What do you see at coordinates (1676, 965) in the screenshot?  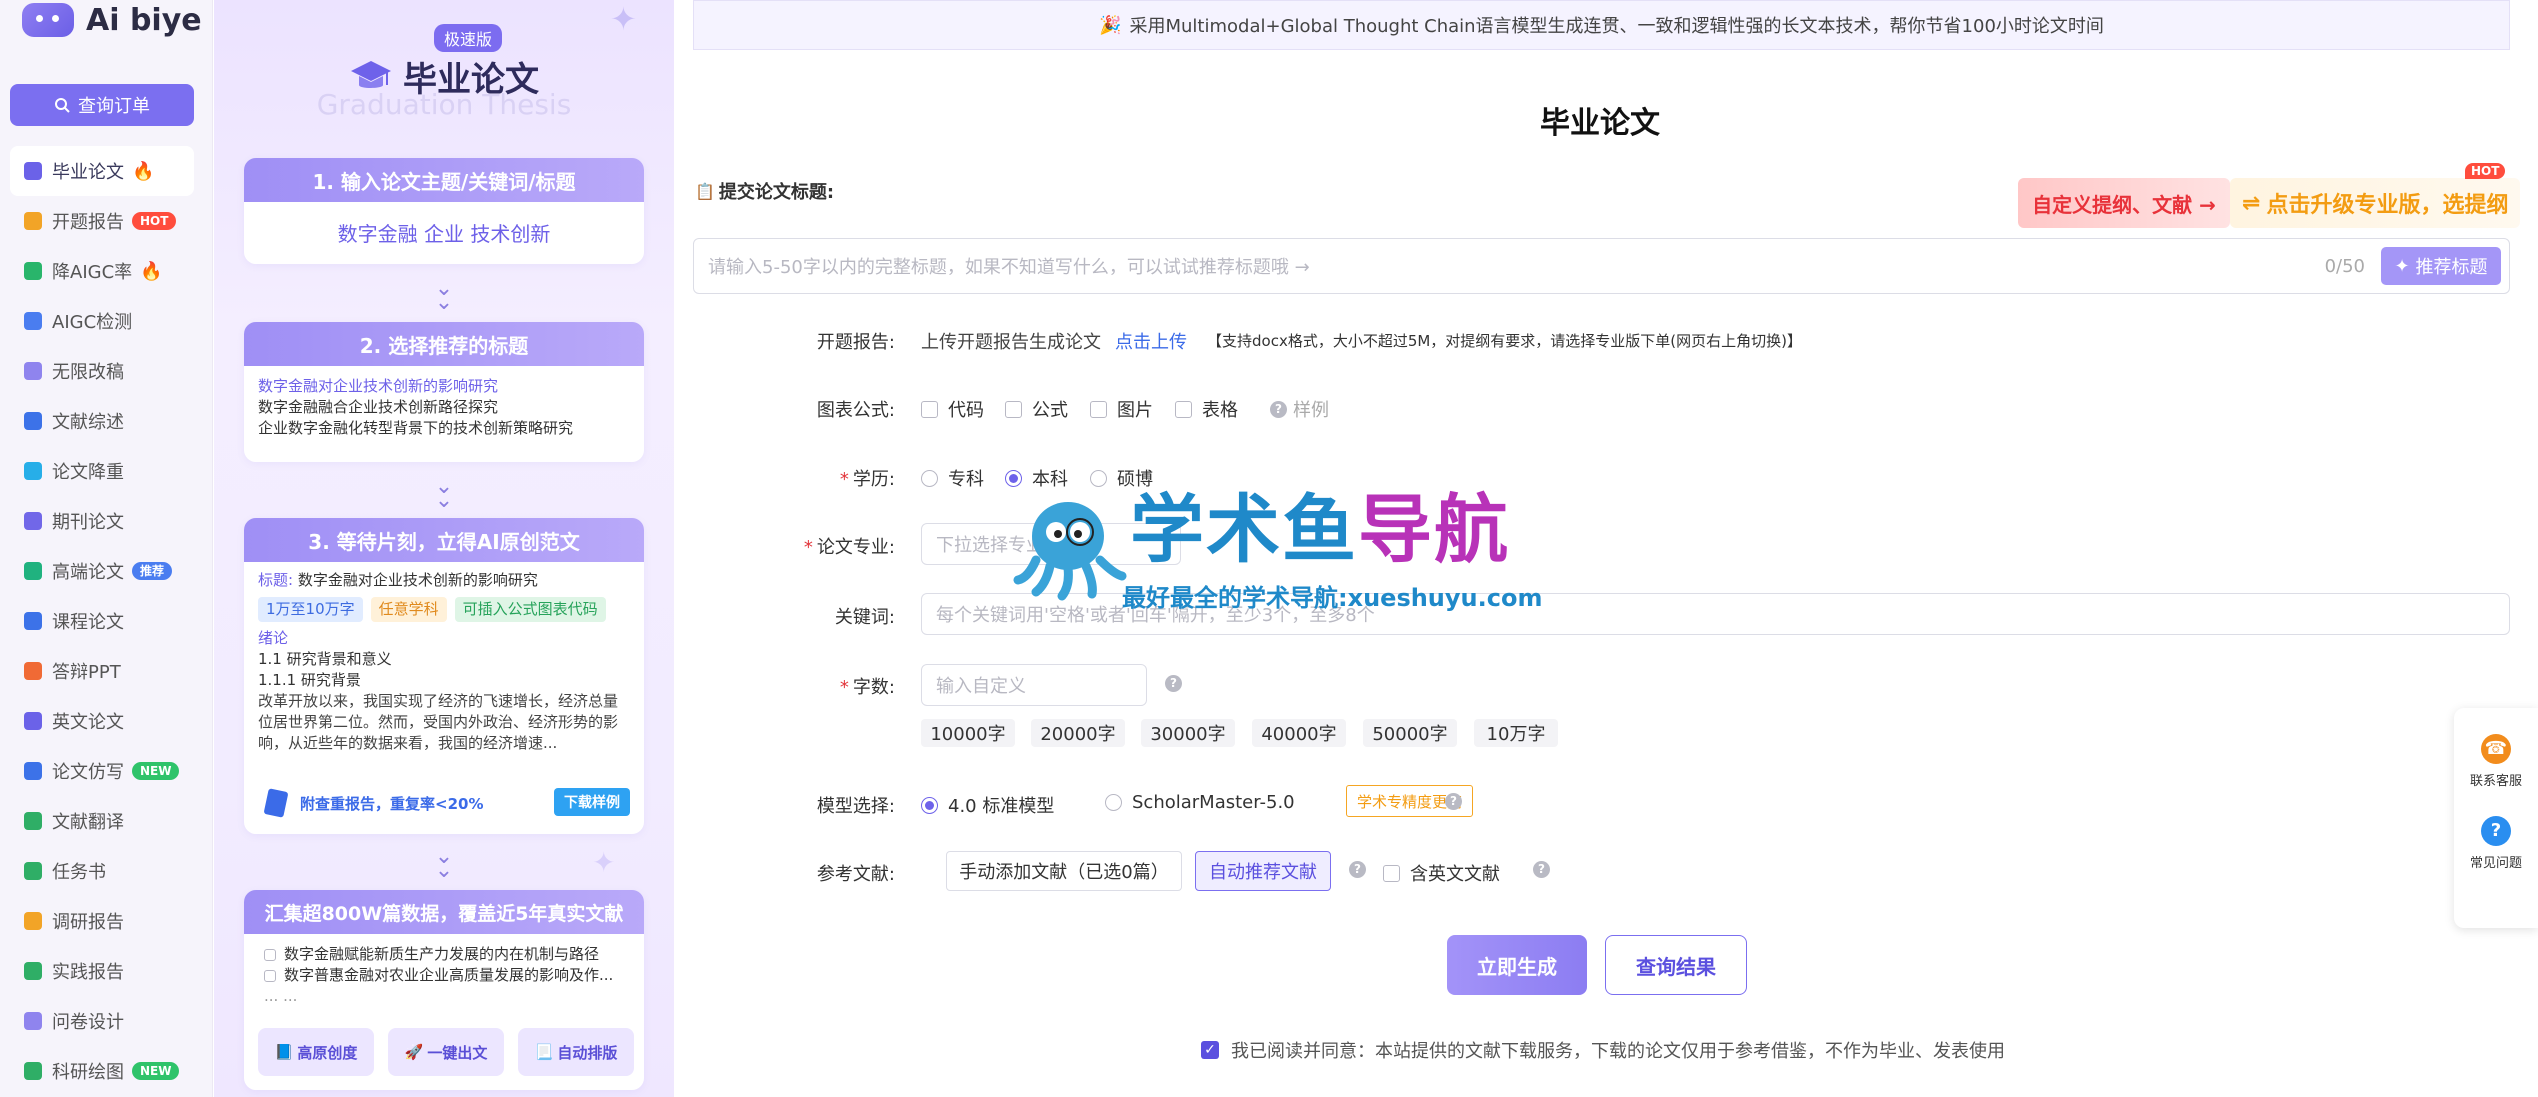 I see `query-result-button: 查询结果` at bounding box center [1676, 965].